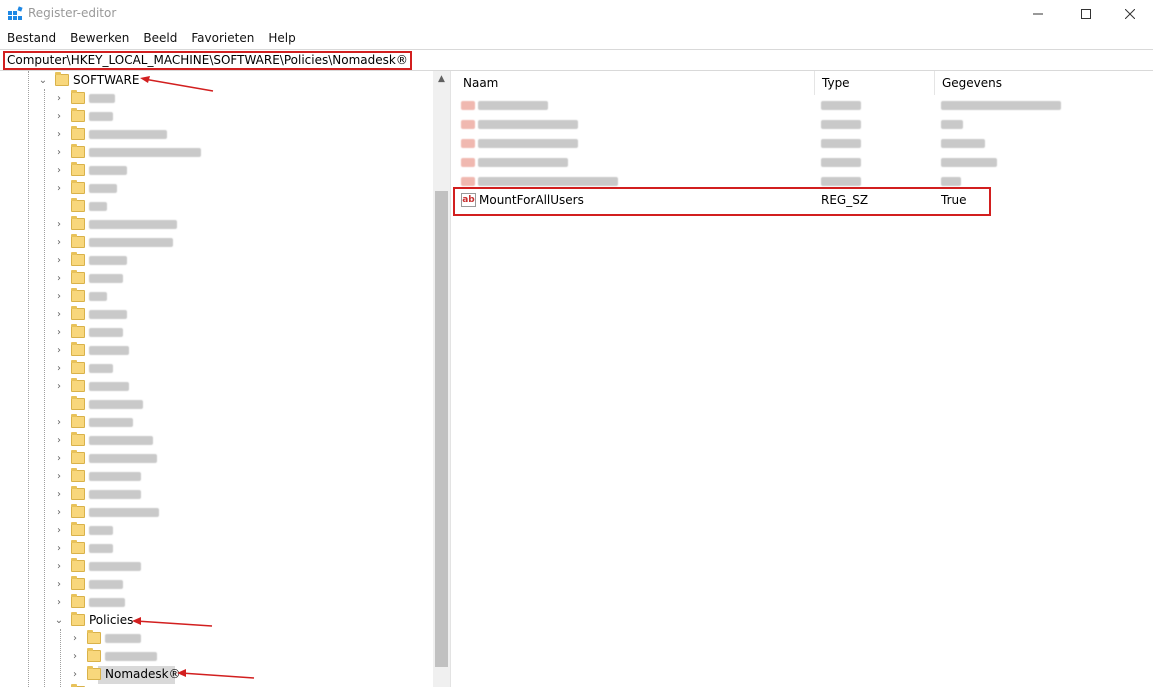  What do you see at coordinates (1130, 14) in the screenshot?
I see `close-button` at bounding box center [1130, 14].